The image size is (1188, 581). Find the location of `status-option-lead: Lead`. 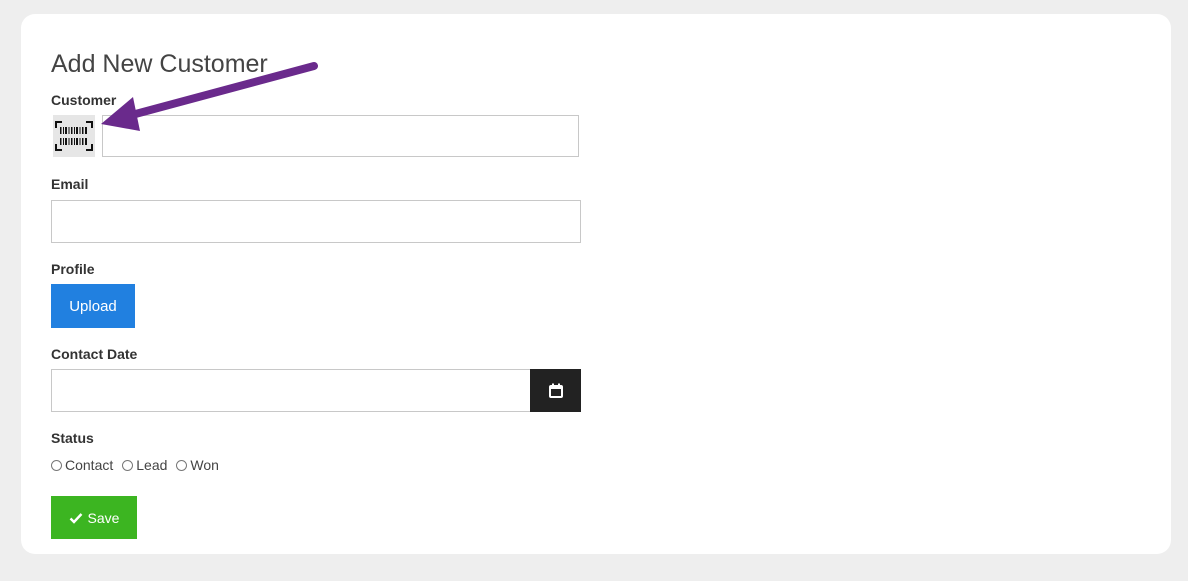

status-option-lead: Lead is located at coordinates (144, 465).